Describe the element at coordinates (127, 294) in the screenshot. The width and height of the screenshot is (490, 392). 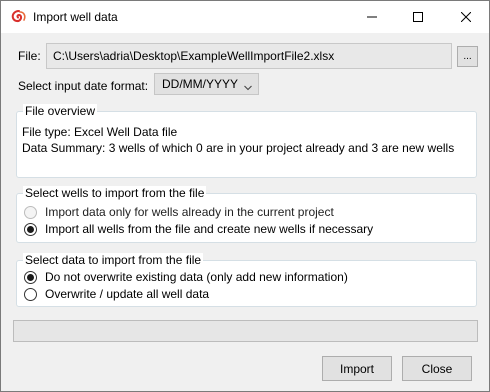
I see `radio-label: Overwrite / update all well data` at that location.